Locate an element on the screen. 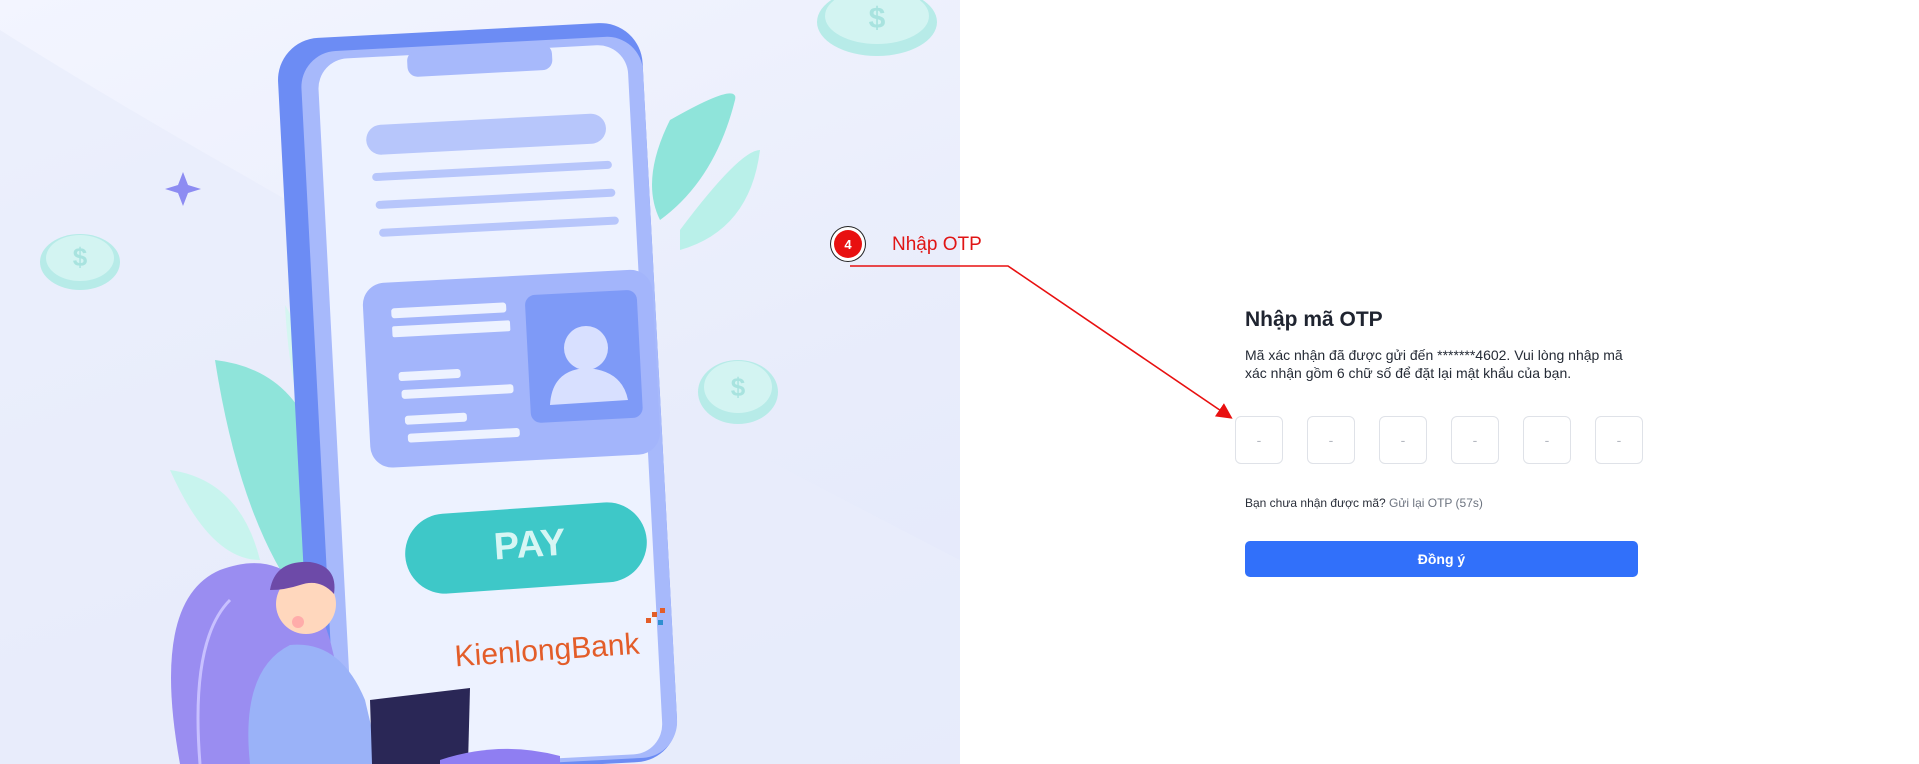  resend-prompt: Bạn chưa nhận được mã? is located at coordinates (1315, 503).